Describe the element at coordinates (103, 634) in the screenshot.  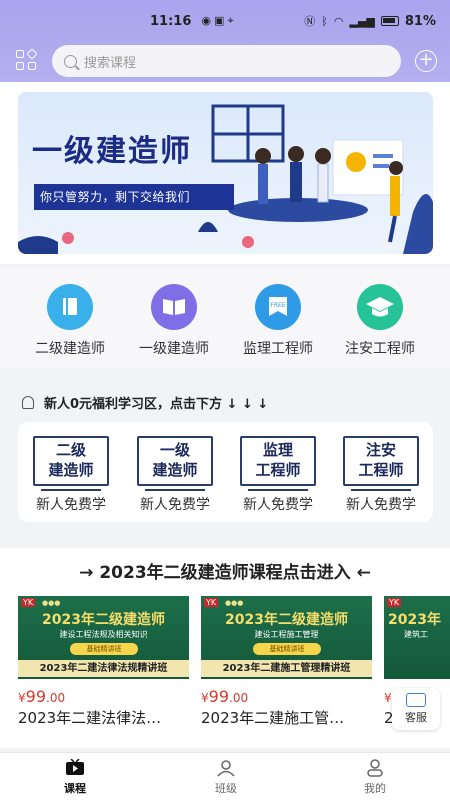
I see `thumb-subject: 建设工程法规及相关知识` at that location.